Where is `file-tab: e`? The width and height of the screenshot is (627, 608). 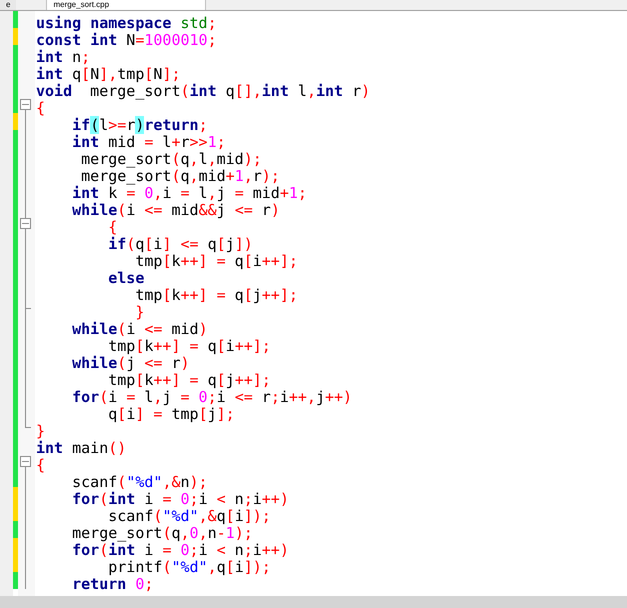 file-tab: e is located at coordinates (8, 5).